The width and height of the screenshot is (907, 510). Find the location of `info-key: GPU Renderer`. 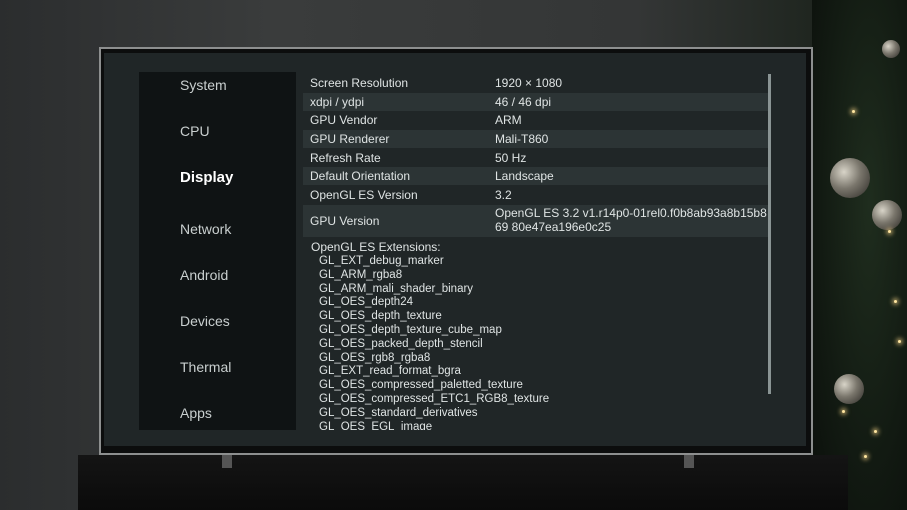

info-key: GPU Renderer is located at coordinates (350, 139).